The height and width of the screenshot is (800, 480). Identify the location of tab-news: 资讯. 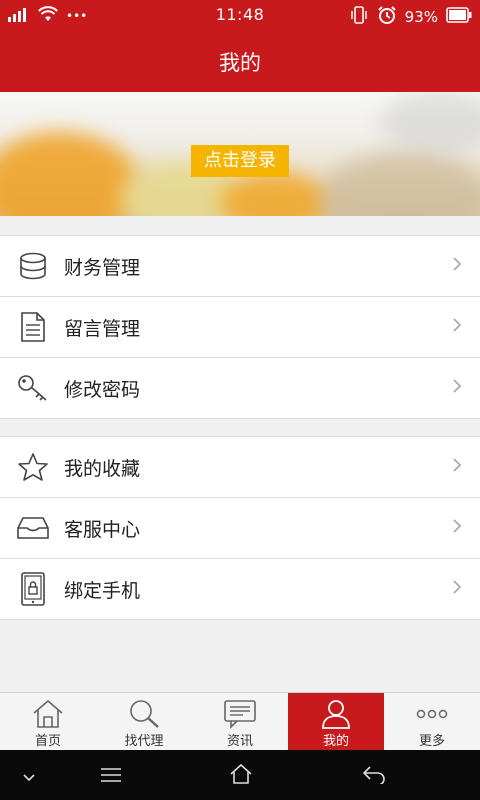
(240, 722).